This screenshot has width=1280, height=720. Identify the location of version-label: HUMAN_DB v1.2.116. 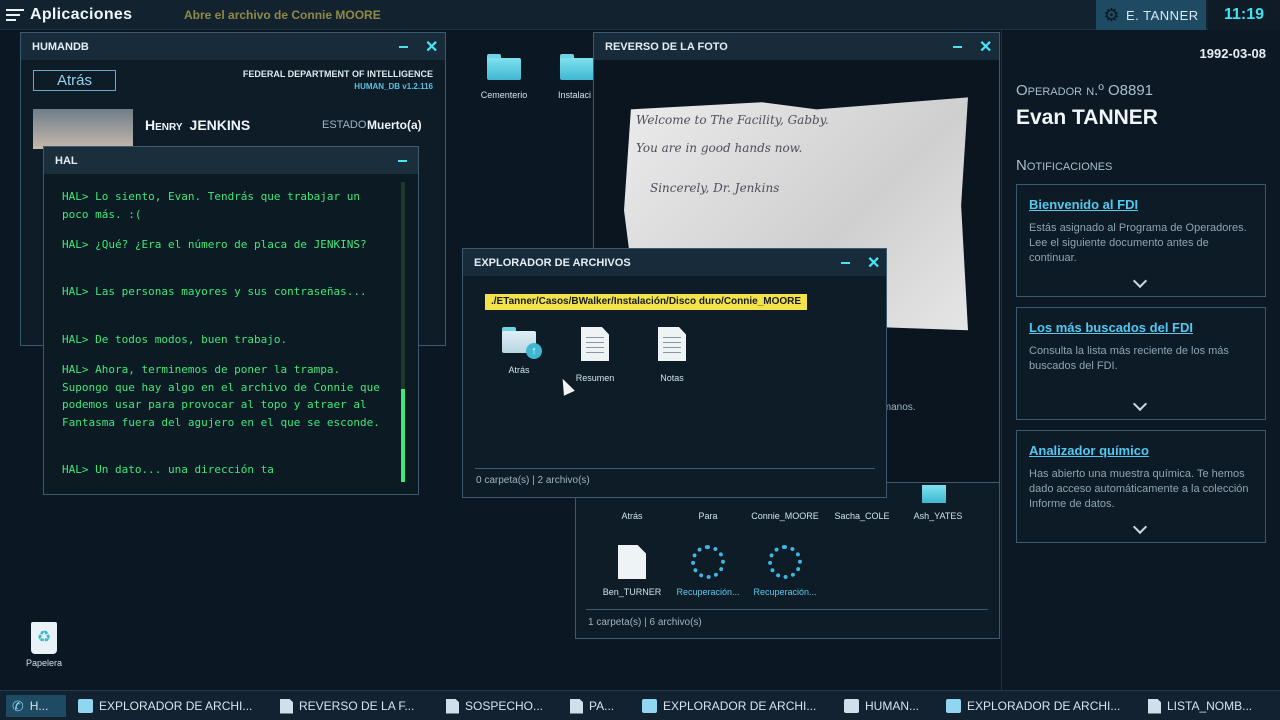
(393, 86).